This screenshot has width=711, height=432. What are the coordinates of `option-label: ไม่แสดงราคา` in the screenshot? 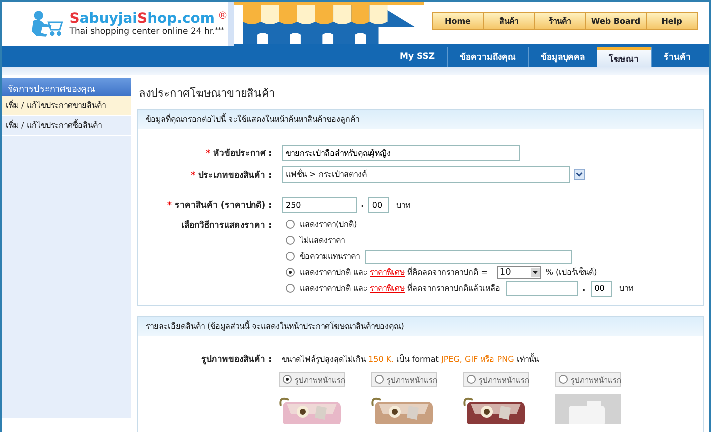 It's located at (322, 241).